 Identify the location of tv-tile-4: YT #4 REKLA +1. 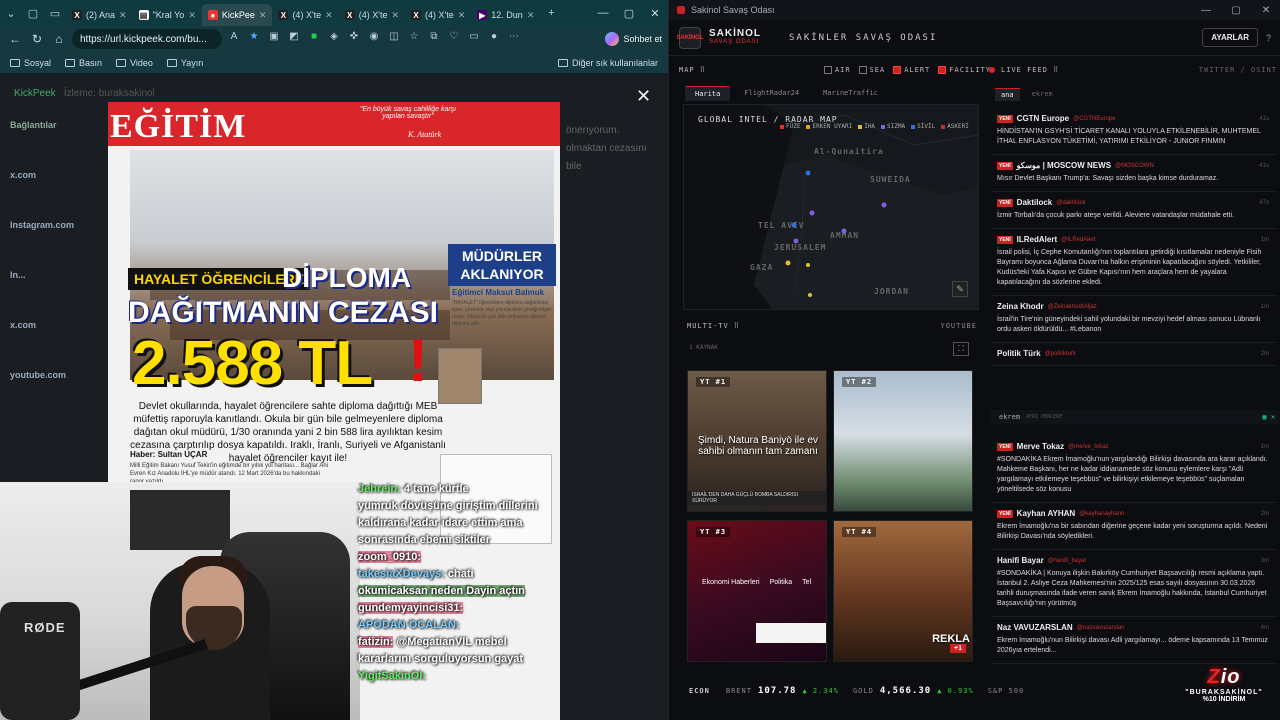
(903, 591).